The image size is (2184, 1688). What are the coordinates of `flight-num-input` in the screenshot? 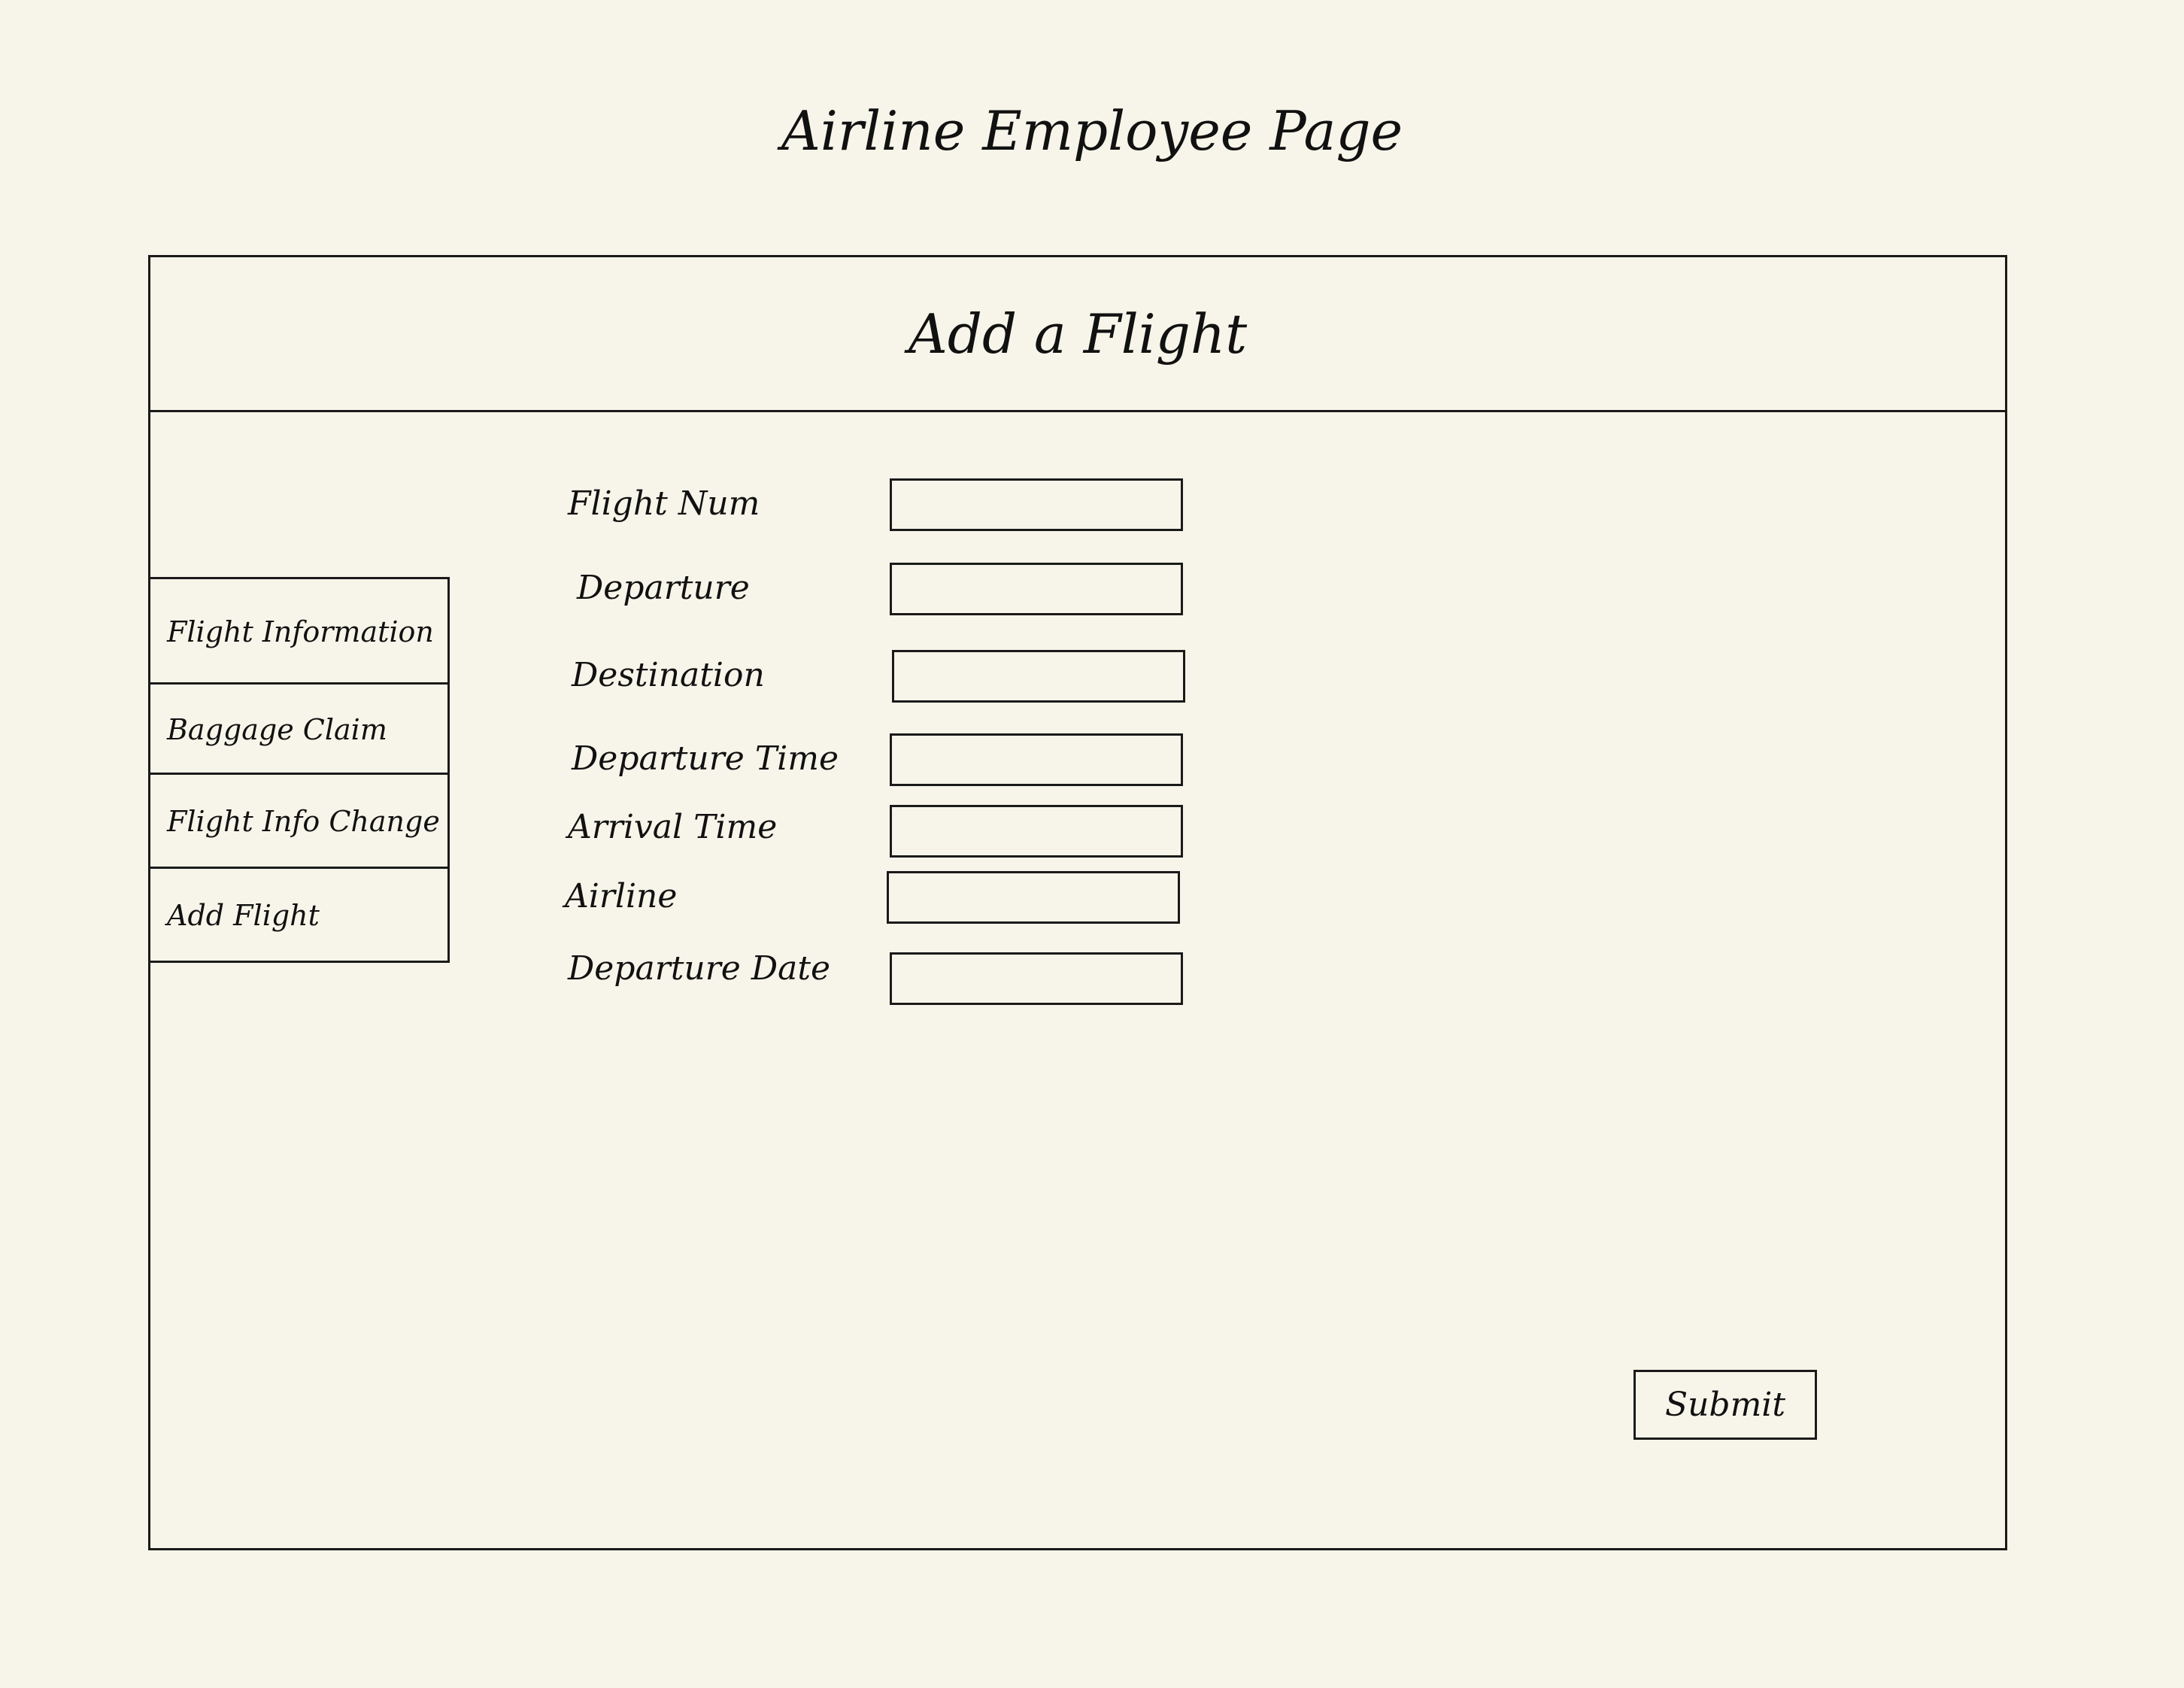 It's located at (1036, 504).